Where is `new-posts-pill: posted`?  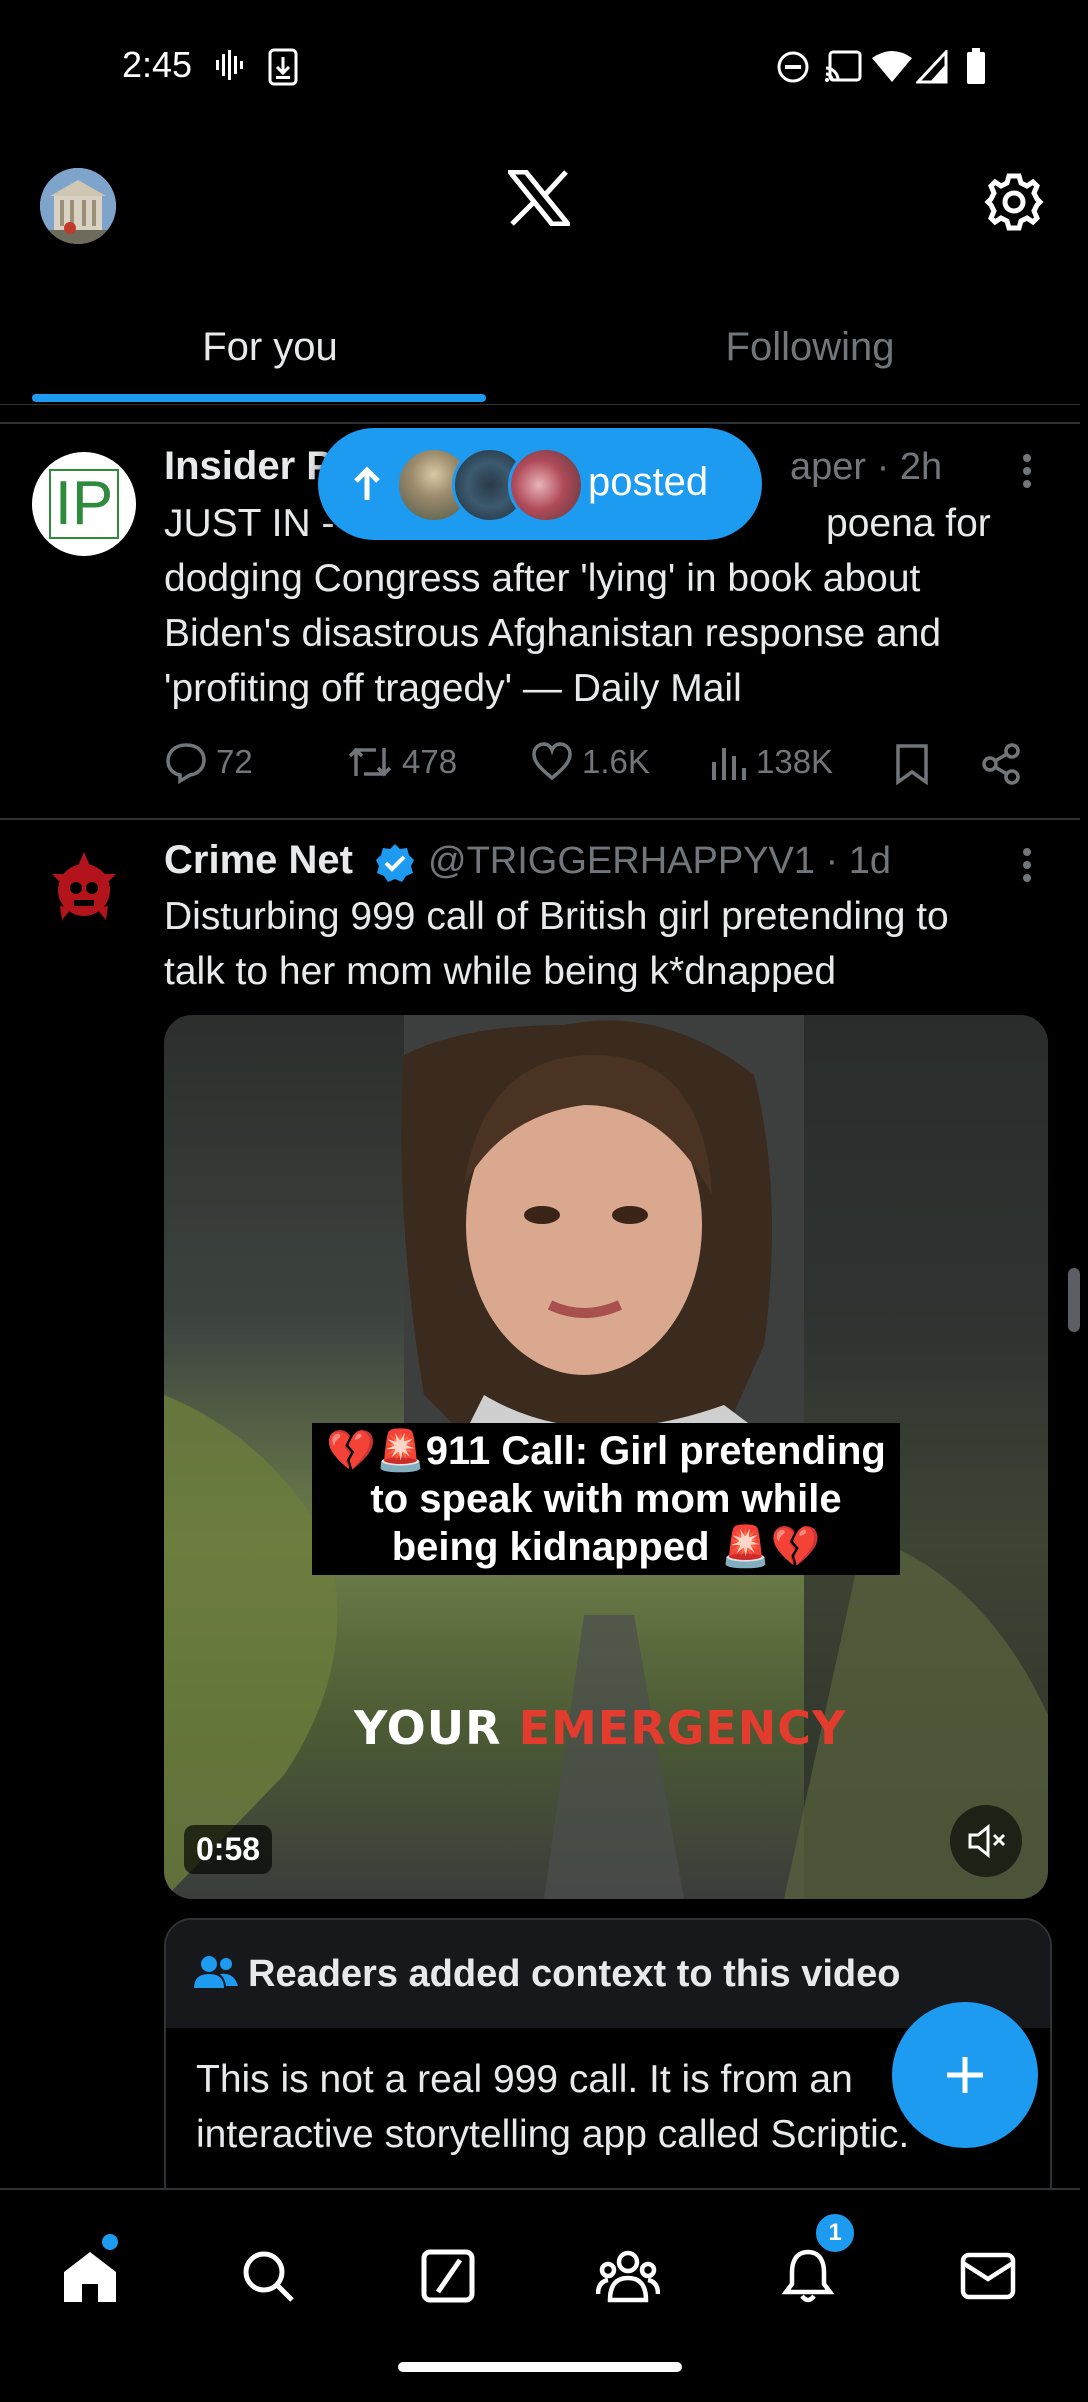
new-posts-pill: posted is located at coordinates (540, 484).